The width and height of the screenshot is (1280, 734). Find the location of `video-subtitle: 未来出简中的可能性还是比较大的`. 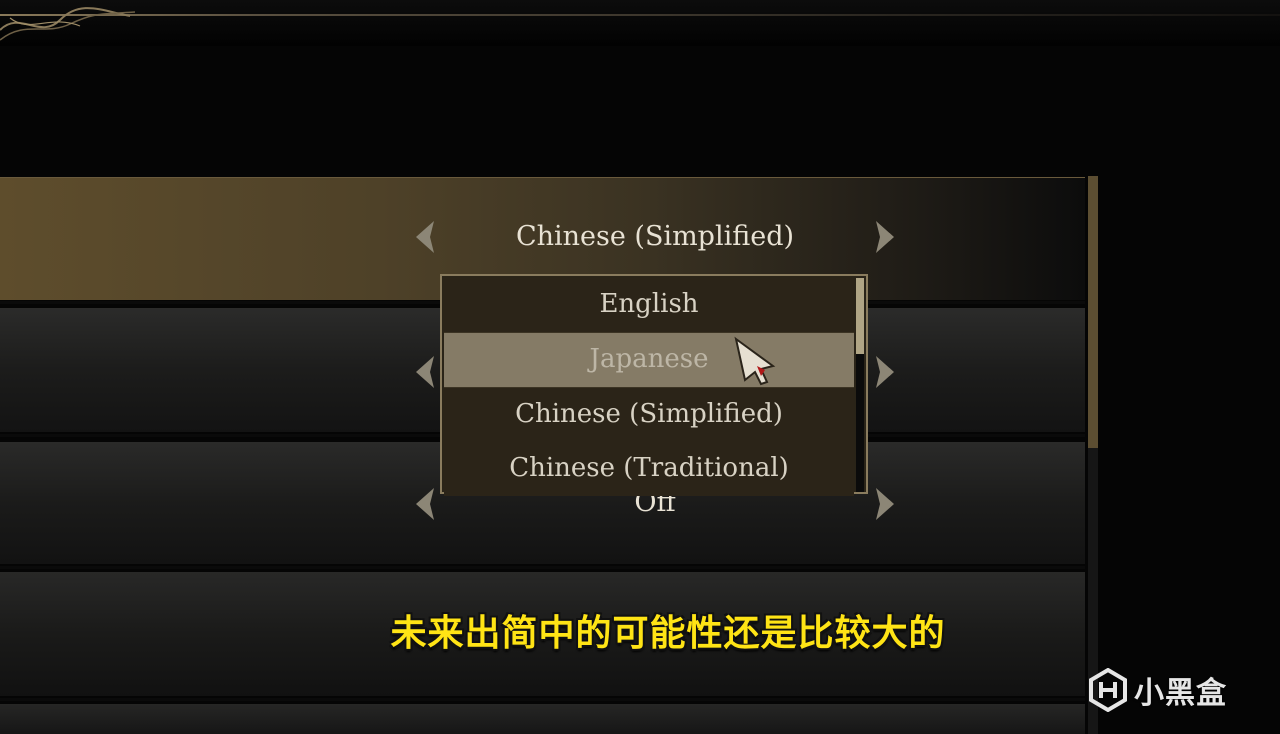

video-subtitle: 未来出简中的可能性还是比较大的 is located at coordinates (668, 633).